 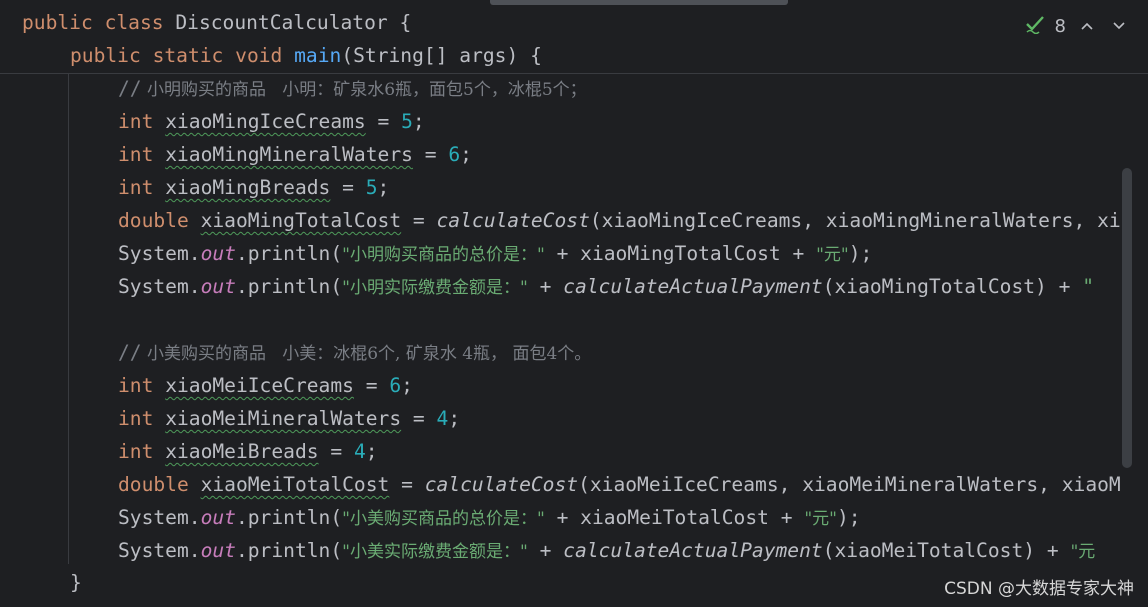 I want to click on check-icon, so click(x=1035, y=26).